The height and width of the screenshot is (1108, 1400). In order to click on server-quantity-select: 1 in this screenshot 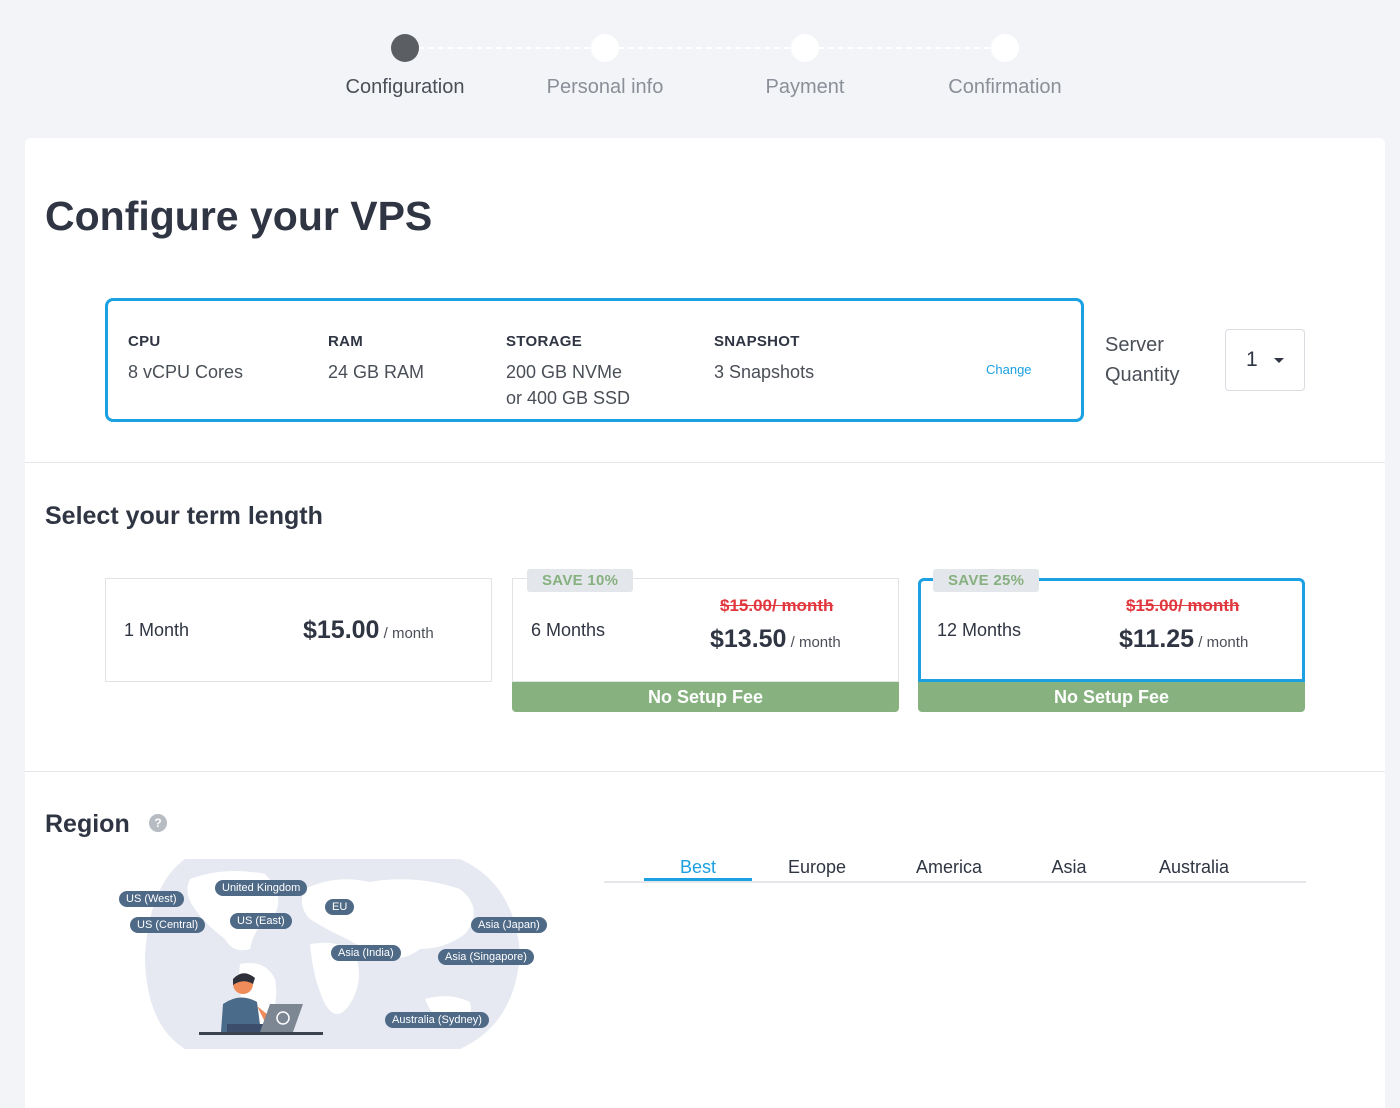, I will do `click(1265, 360)`.